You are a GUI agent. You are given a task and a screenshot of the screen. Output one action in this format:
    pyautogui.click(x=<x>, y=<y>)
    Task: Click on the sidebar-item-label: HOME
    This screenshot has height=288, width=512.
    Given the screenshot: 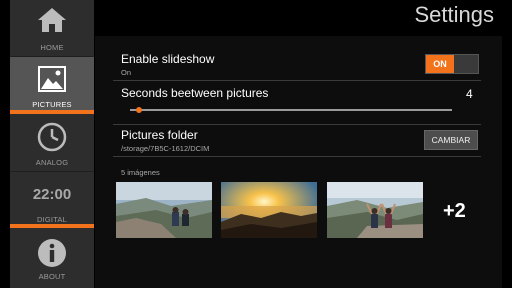 What is the action you would take?
    pyautogui.click(x=52, y=47)
    